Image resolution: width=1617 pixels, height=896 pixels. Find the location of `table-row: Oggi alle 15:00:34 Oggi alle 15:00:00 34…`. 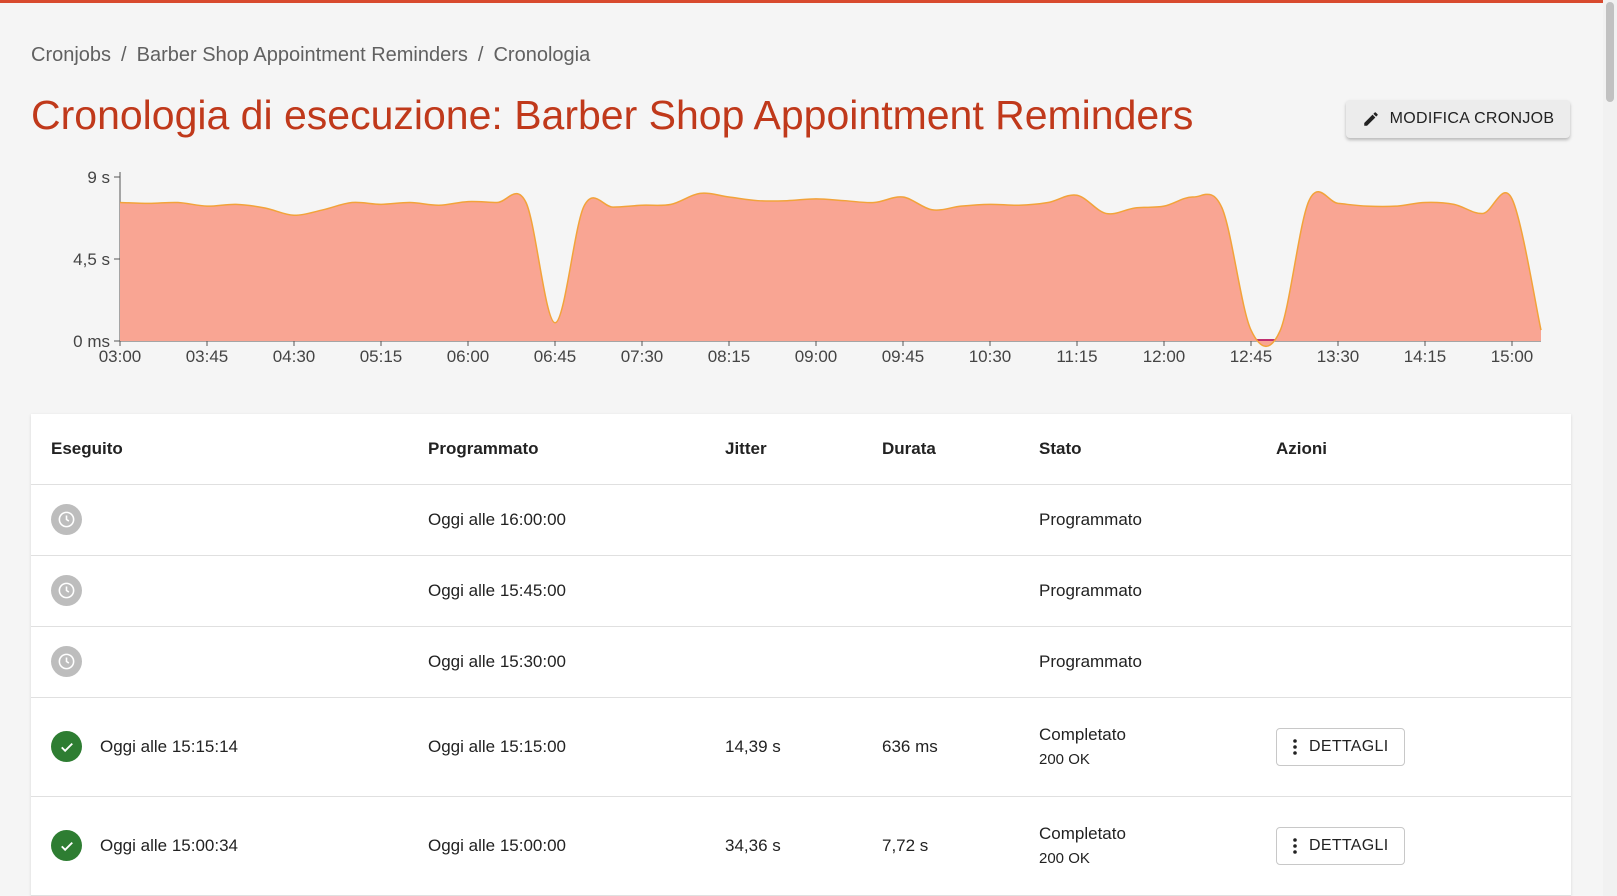

table-row: Oggi alle 15:00:34 Oggi alle 15:00:00 34… is located at coordinates (801, 846).